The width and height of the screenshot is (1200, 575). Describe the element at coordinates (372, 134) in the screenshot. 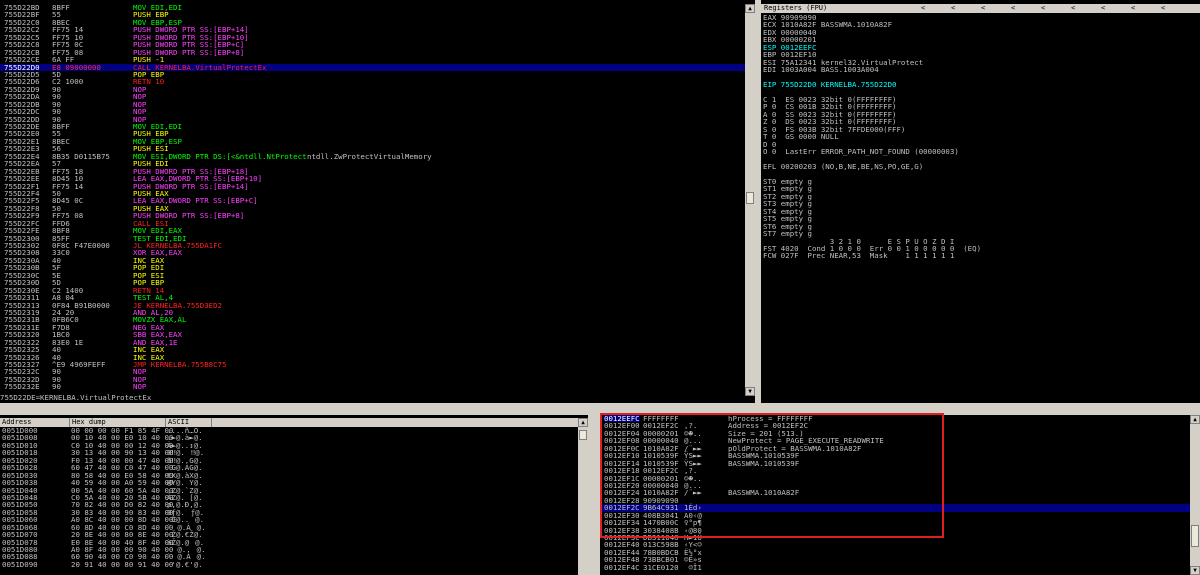

I see `disasm-row: 755D22E0 55 PUSH EBP` at that location.